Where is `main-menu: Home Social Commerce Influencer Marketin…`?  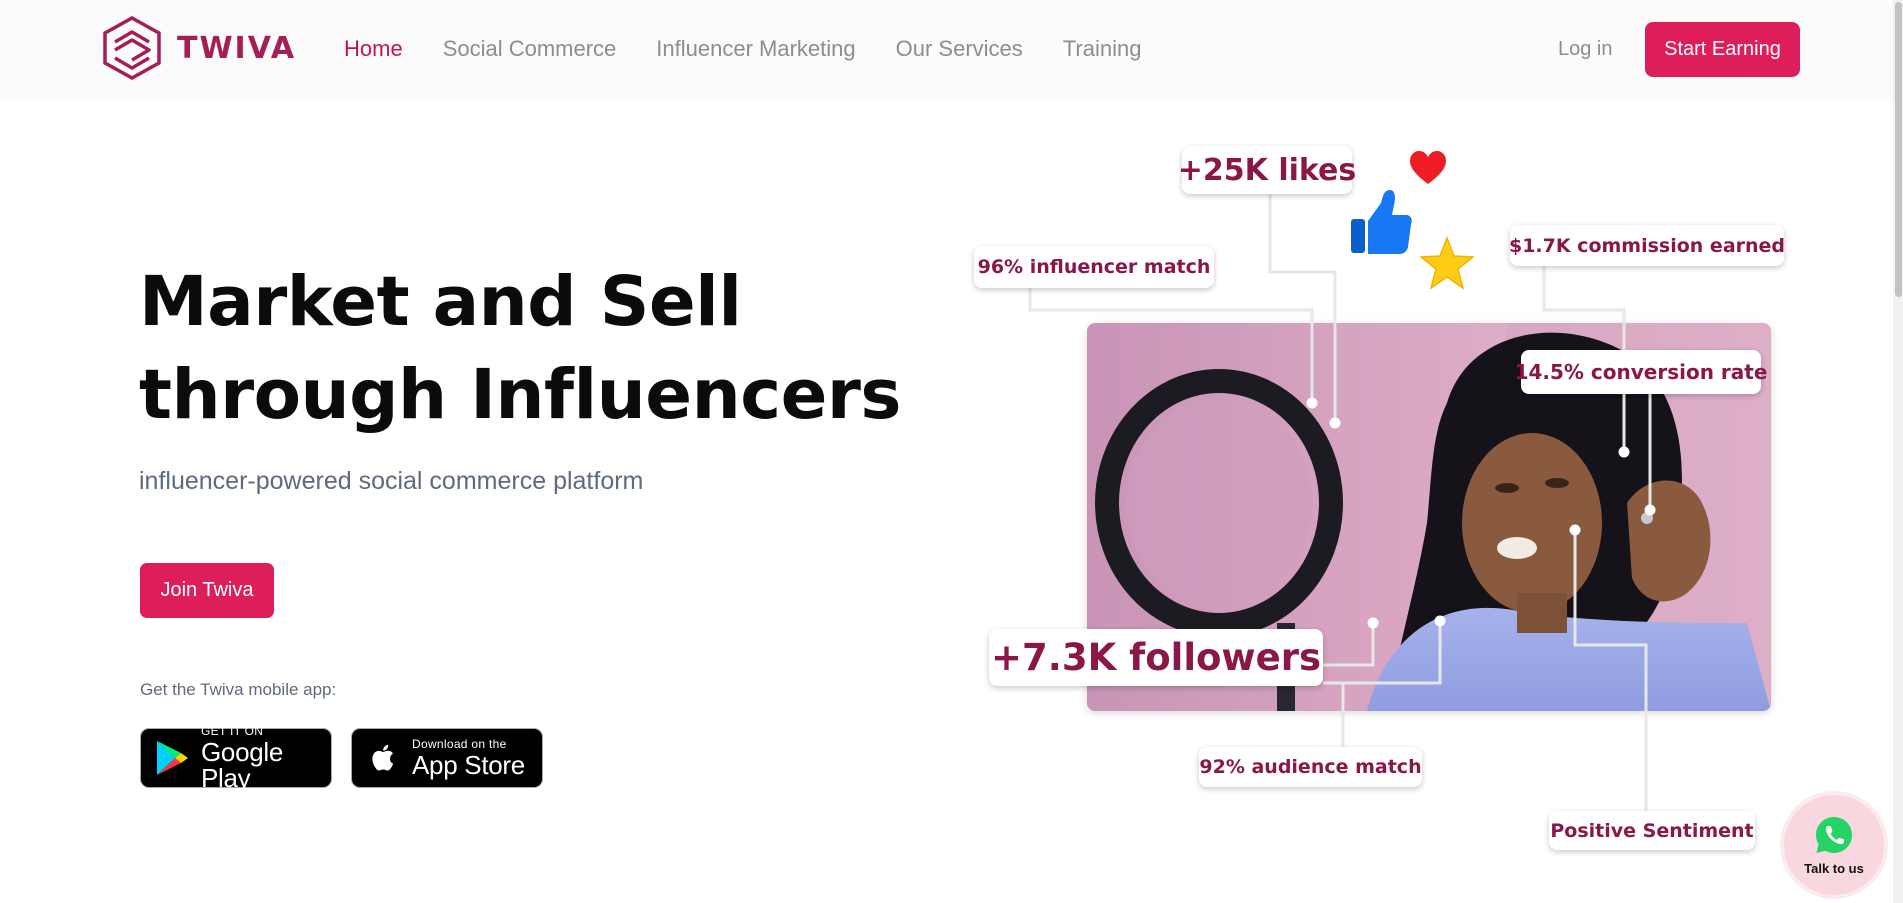
main-menu: Home Social Commerce Influencer Marketin… is located at coordinates (742, 49).